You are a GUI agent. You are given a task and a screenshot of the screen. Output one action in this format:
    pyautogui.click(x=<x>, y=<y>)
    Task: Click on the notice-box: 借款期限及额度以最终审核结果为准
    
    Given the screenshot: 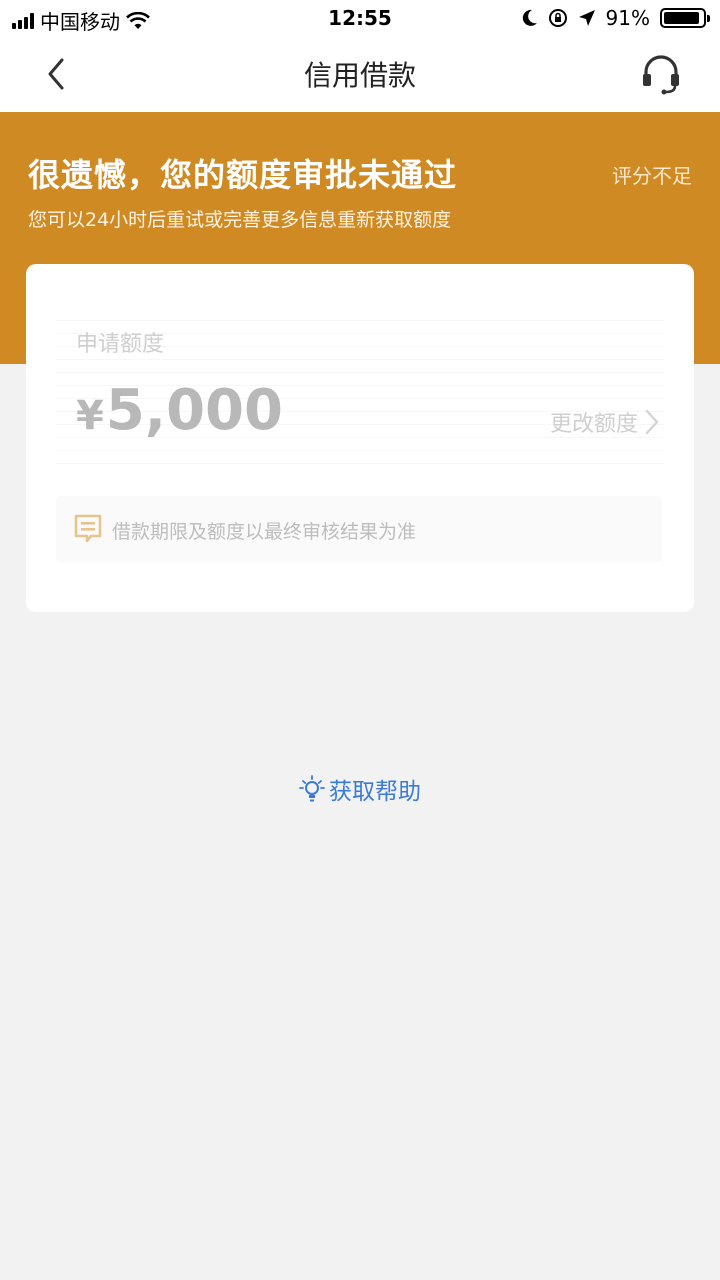 What is the action you would take?
    pyautogui.click(x=359, y=529)
    